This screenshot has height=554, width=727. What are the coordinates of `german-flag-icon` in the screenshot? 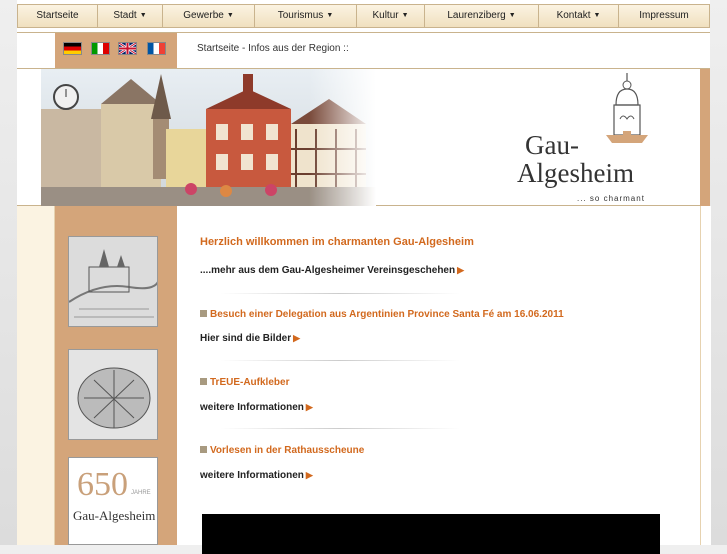 It's located at (72, 48).